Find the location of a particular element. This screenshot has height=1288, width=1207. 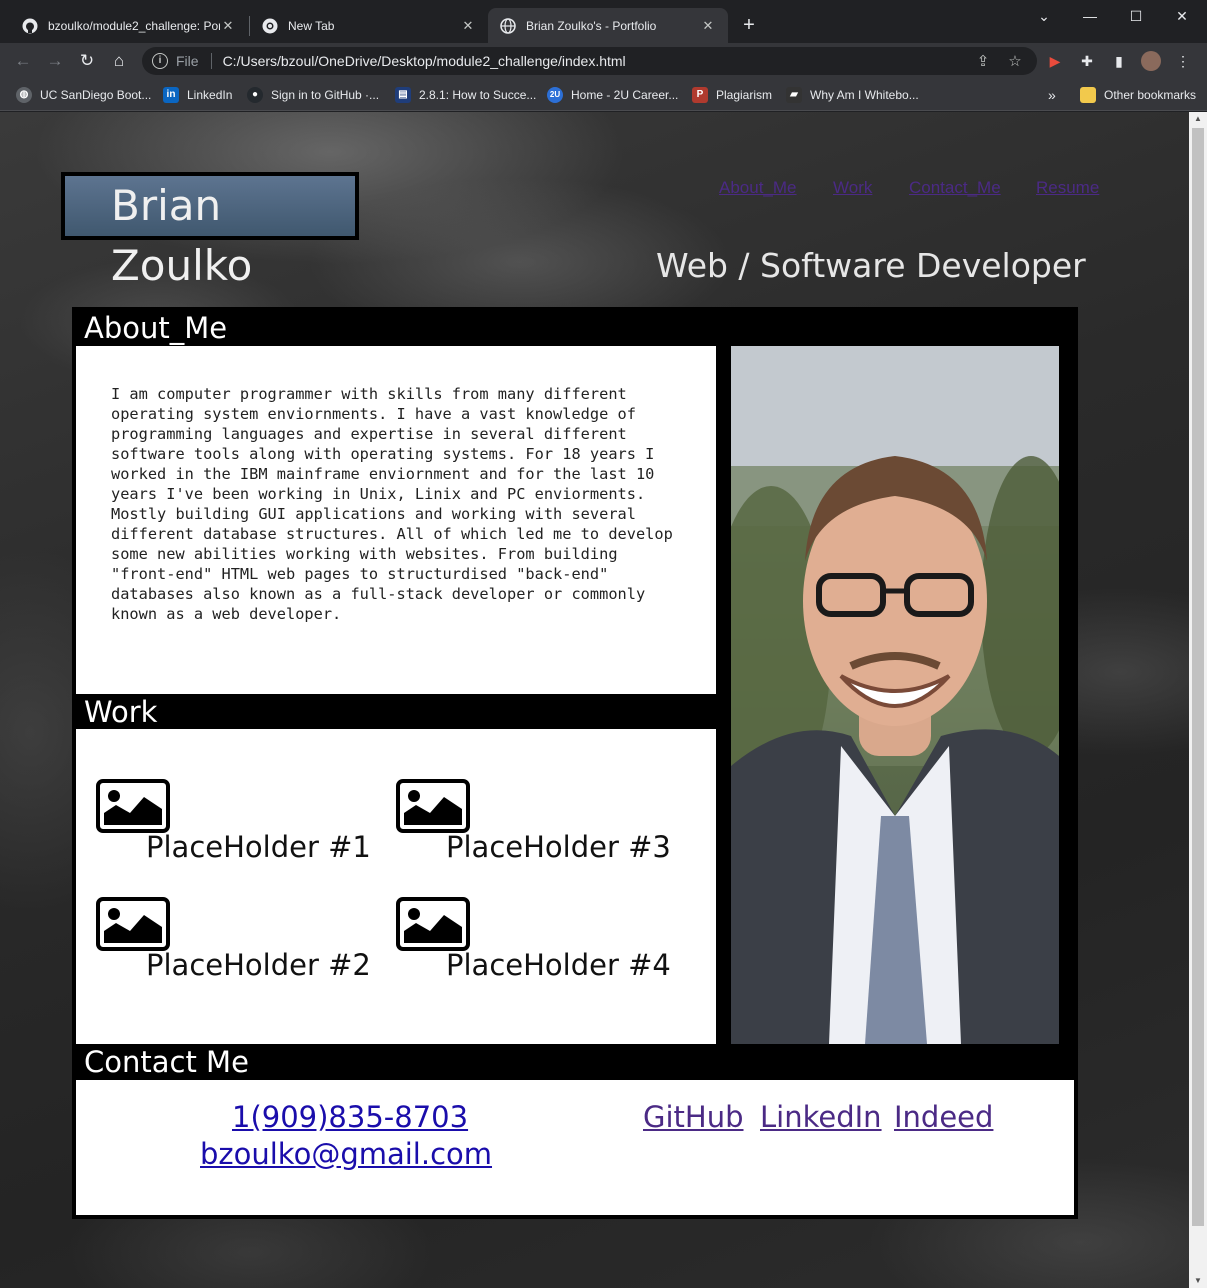

tab-new-tab: New Tab ✕ is located at coordinates (369, 25).